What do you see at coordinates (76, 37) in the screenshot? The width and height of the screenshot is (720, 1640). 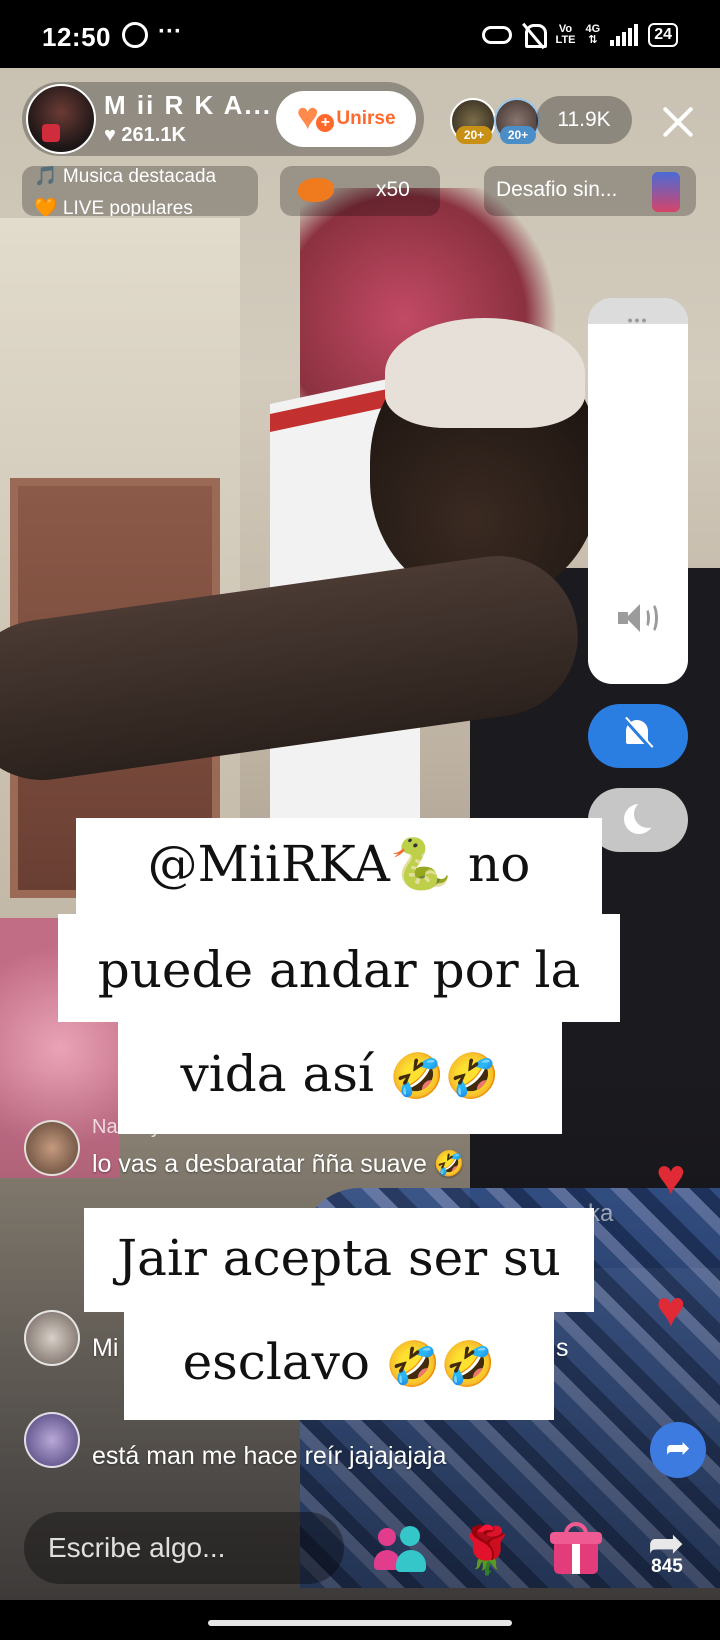 I see `status-time: 12:50` at bounding box center [76, 37].